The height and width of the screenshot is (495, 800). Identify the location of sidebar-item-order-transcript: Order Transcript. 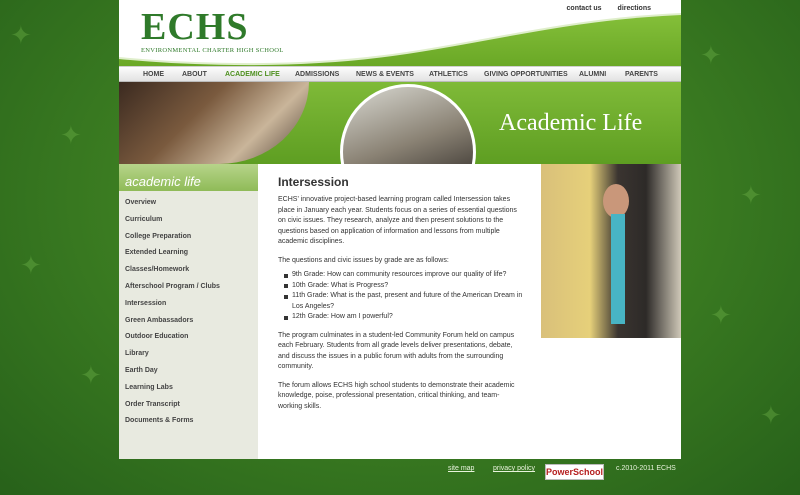
(172, 409).